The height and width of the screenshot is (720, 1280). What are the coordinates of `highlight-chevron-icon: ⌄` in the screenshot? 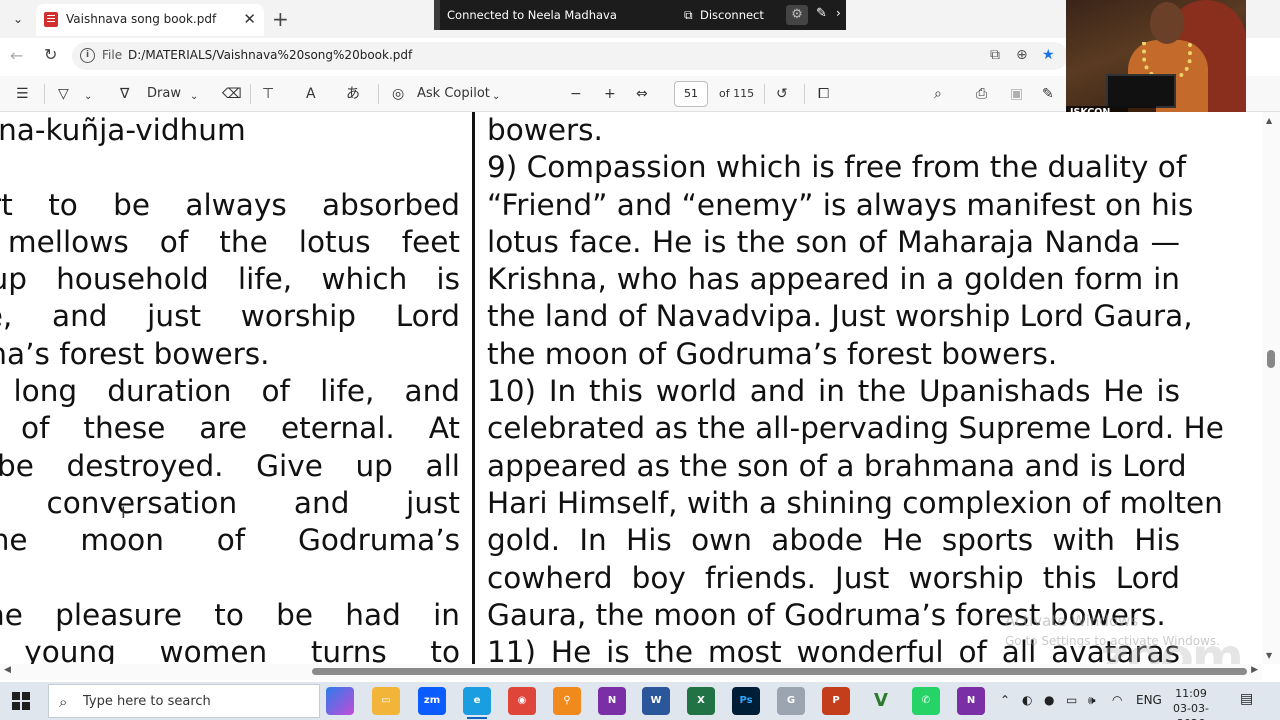 It's located at (88, 97).